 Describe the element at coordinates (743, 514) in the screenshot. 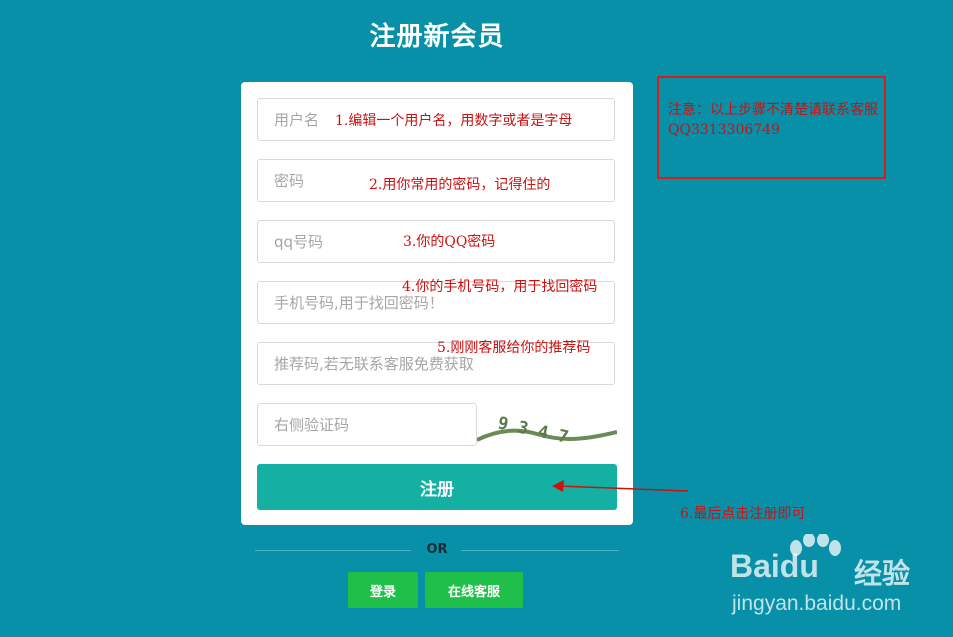

I see `annotation-step6: 6.最后点击注册即可` at that location.